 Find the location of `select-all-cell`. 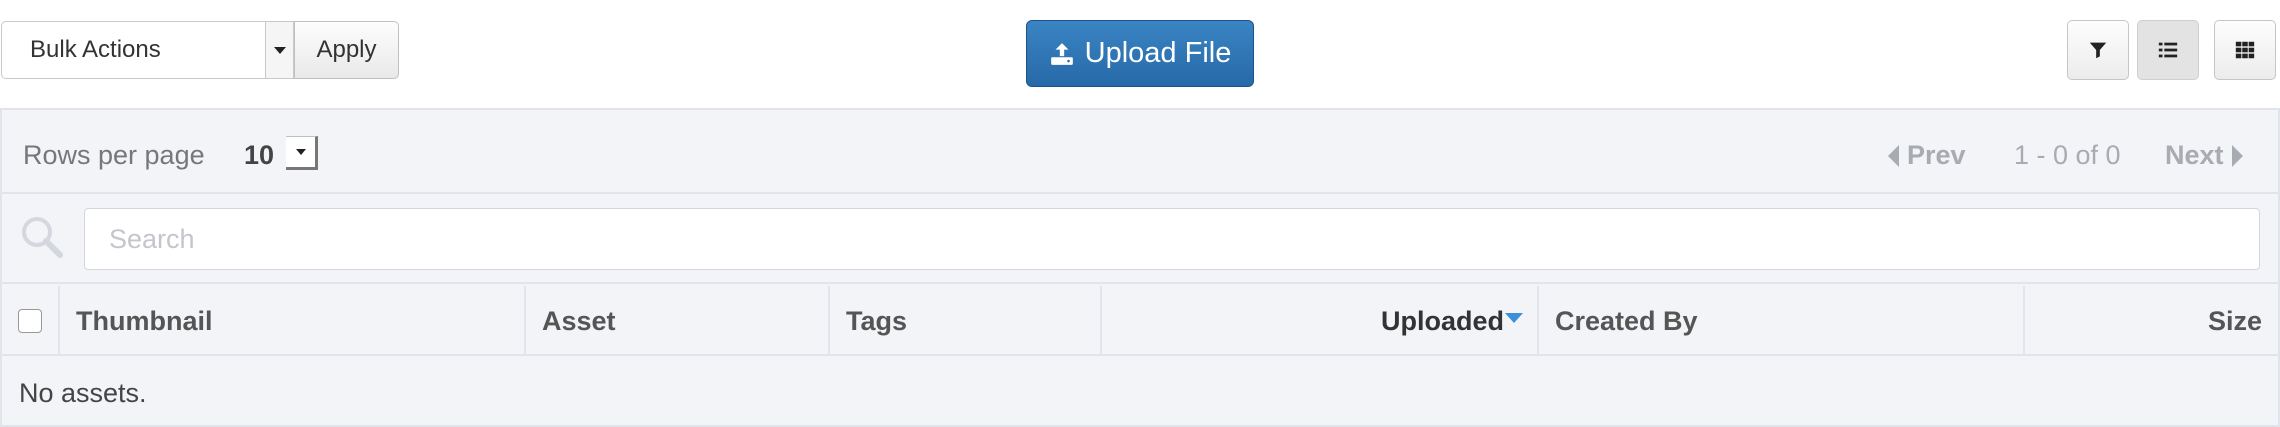

select-all-cell is located at coordinates (31, 321).